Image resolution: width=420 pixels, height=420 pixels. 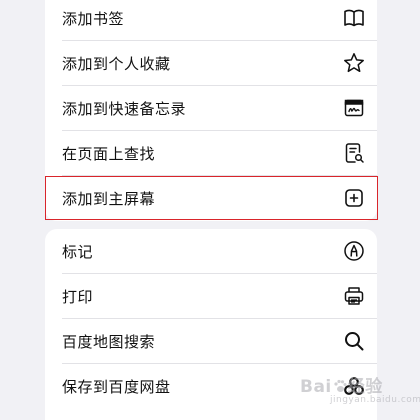 I want to click on plus-square-icon, so click(x=354, y=198).